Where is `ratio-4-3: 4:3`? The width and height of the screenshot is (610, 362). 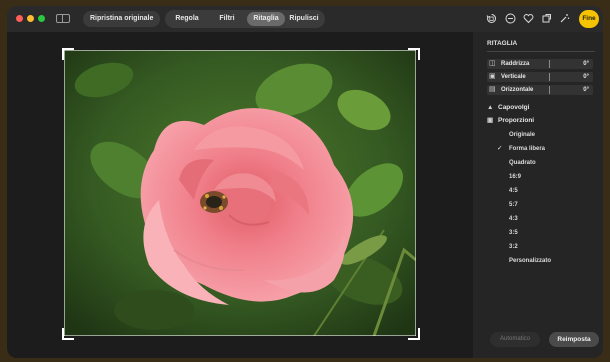
ratio-4-3: 4:3 is located at coordinates (513, 219).